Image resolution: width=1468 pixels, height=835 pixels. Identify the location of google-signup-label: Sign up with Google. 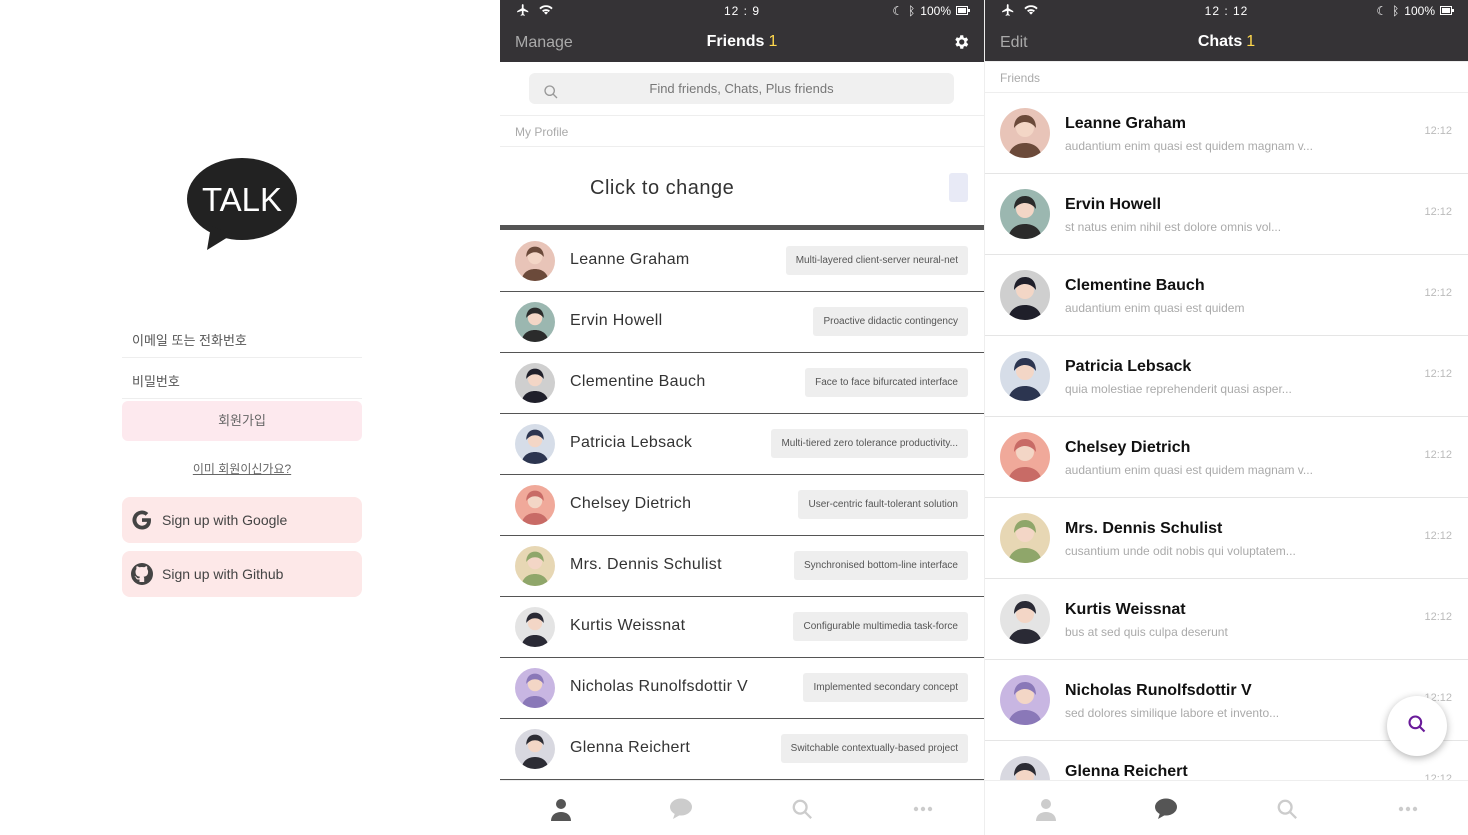
(225, 520).